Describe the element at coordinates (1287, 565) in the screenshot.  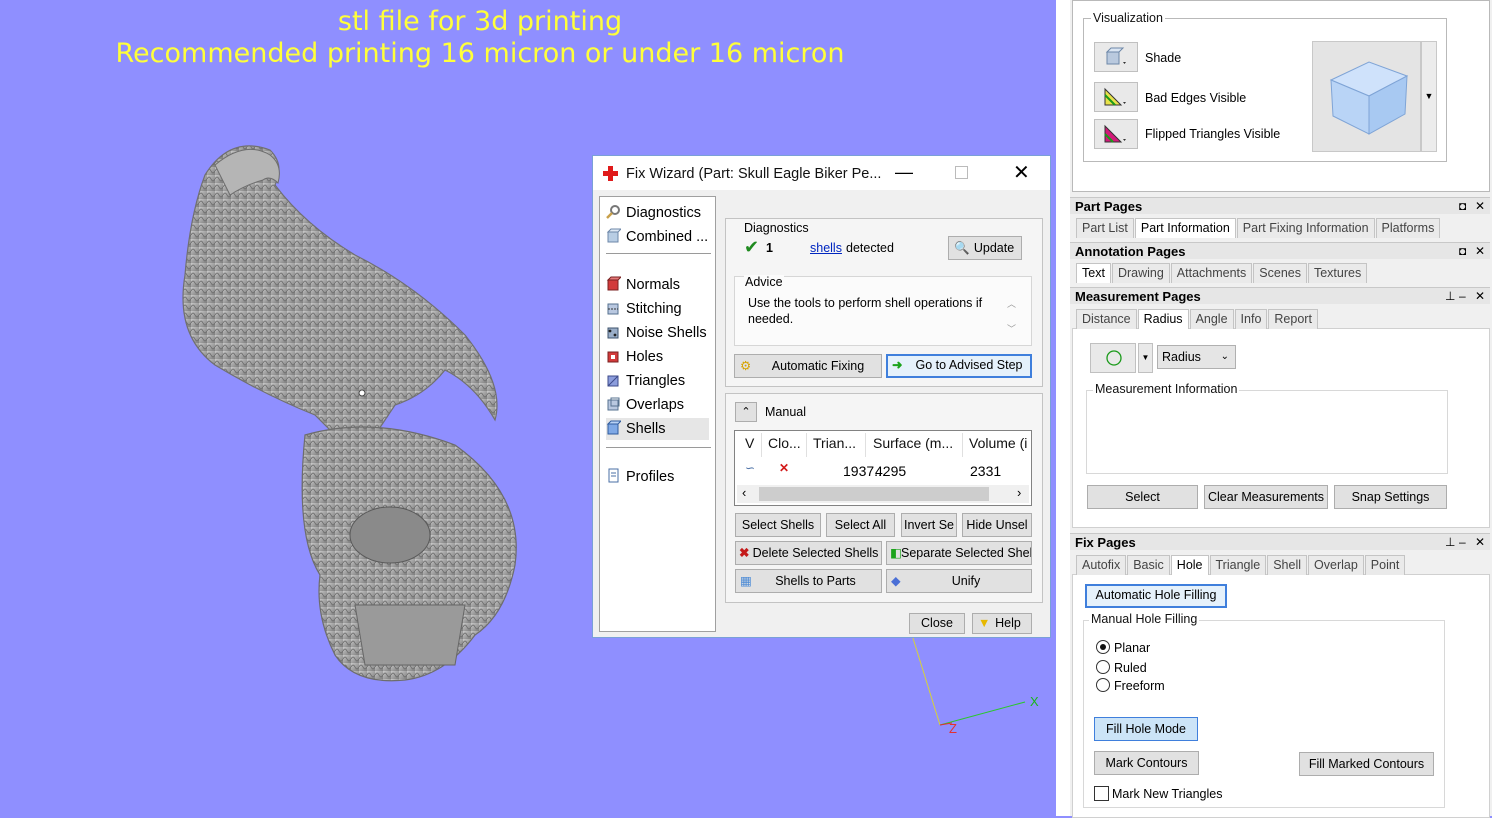
I see `tab-shell: Shell` at that location.